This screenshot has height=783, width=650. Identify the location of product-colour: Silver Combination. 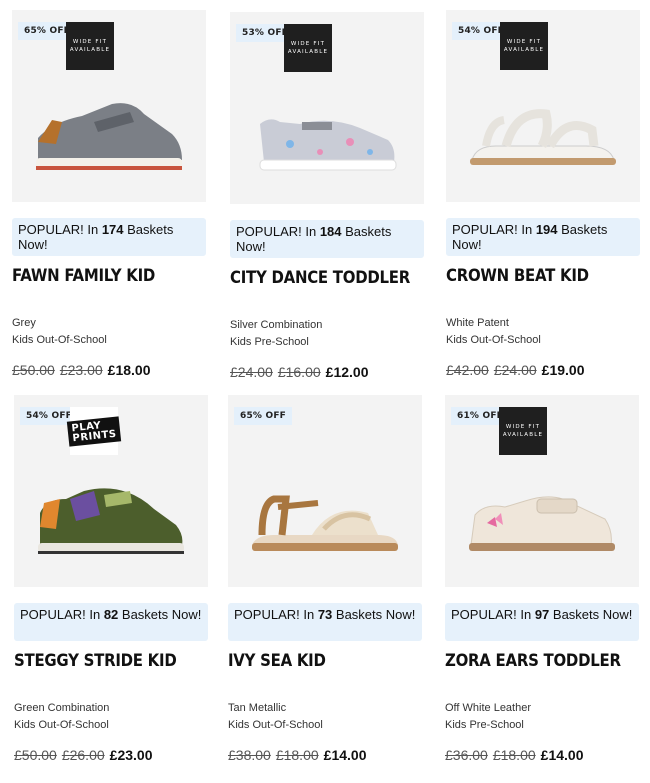
(276, 325).